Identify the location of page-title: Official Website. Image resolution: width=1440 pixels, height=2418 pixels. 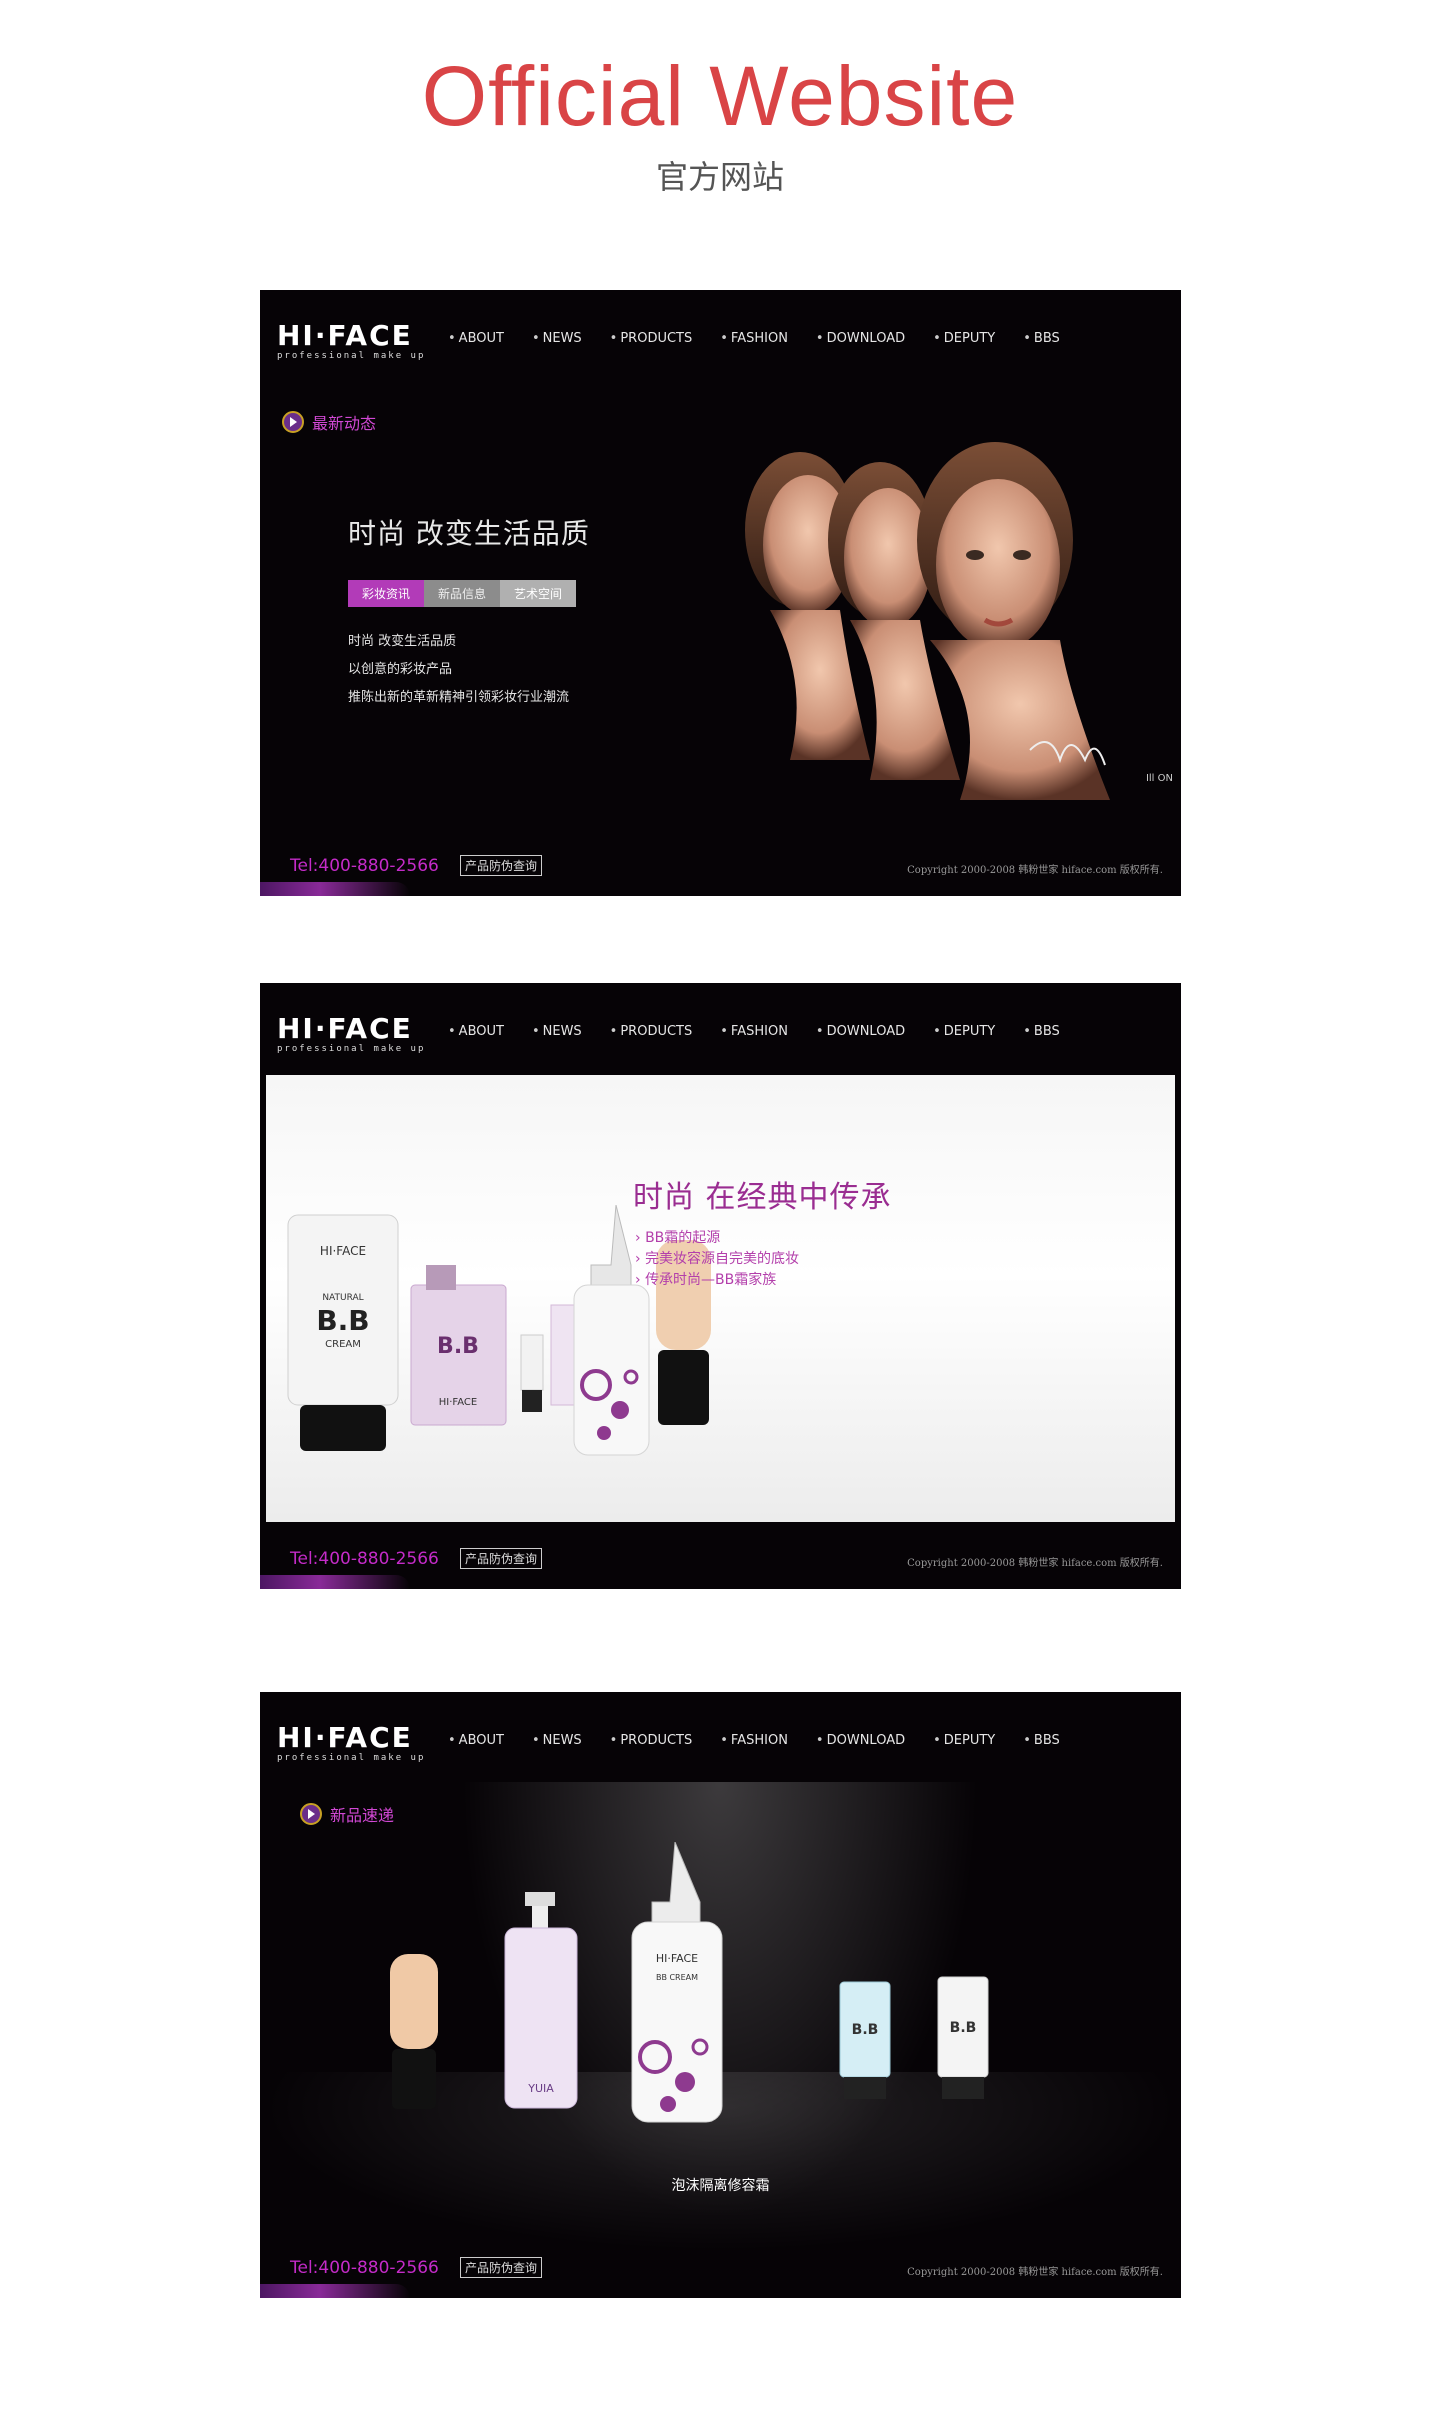
(720, 96).